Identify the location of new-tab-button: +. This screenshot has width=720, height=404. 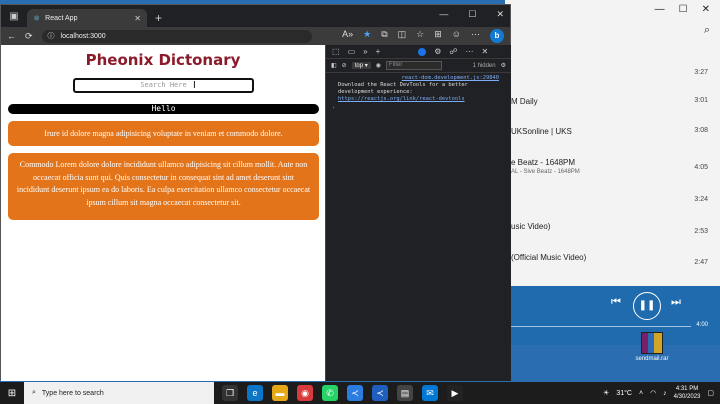
(158, 18).